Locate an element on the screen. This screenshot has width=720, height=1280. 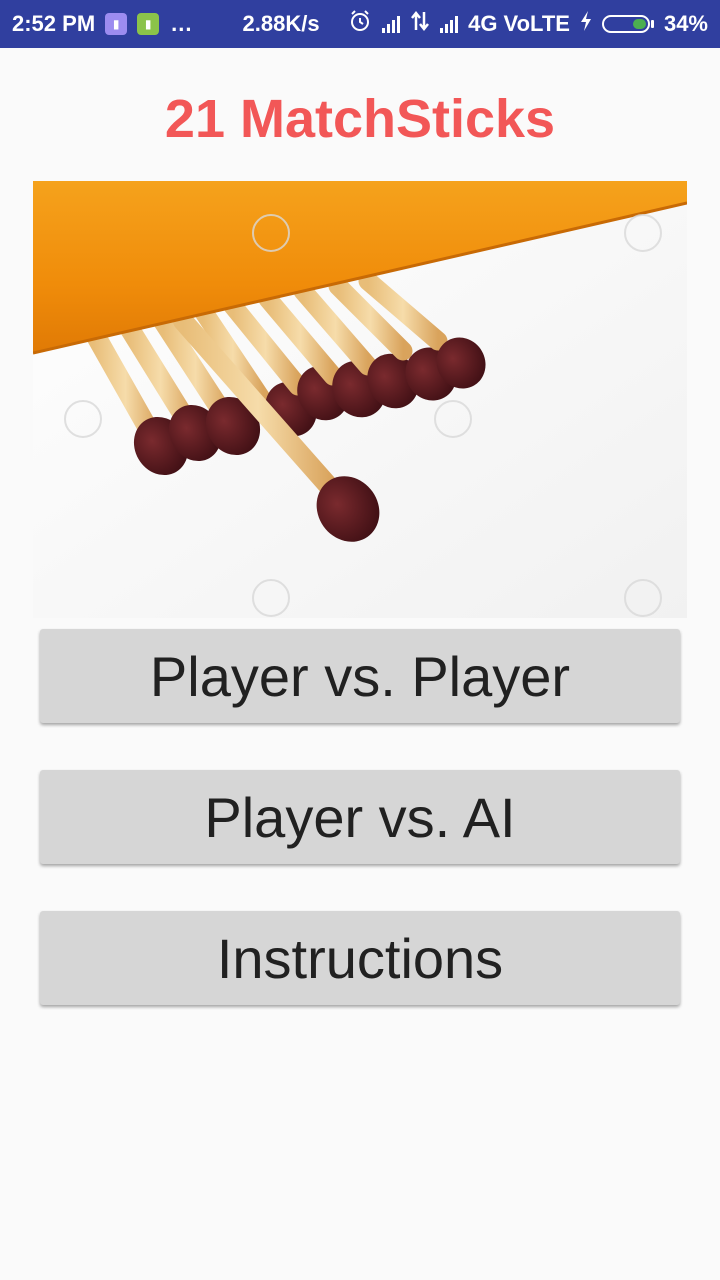
player-vs-ai-button: Player vs. AI is located at coordinates (360, 817).